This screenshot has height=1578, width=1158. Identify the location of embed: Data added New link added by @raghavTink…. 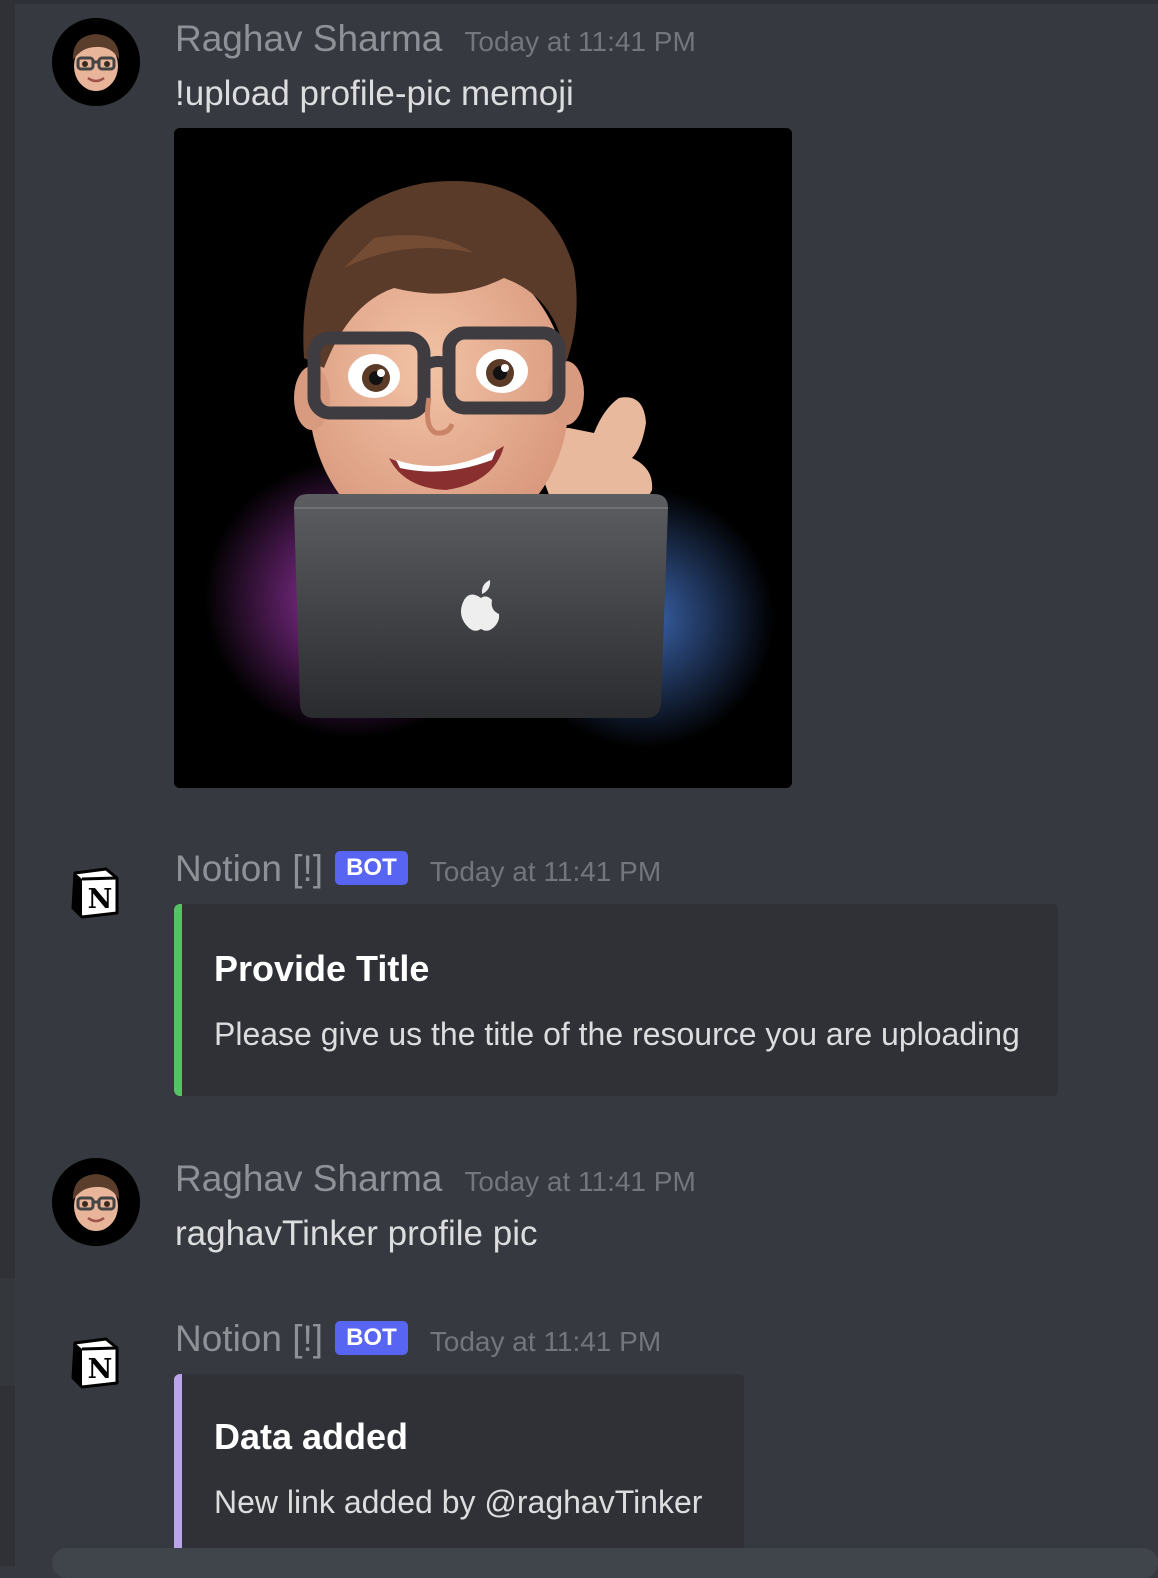
(459, 1470).